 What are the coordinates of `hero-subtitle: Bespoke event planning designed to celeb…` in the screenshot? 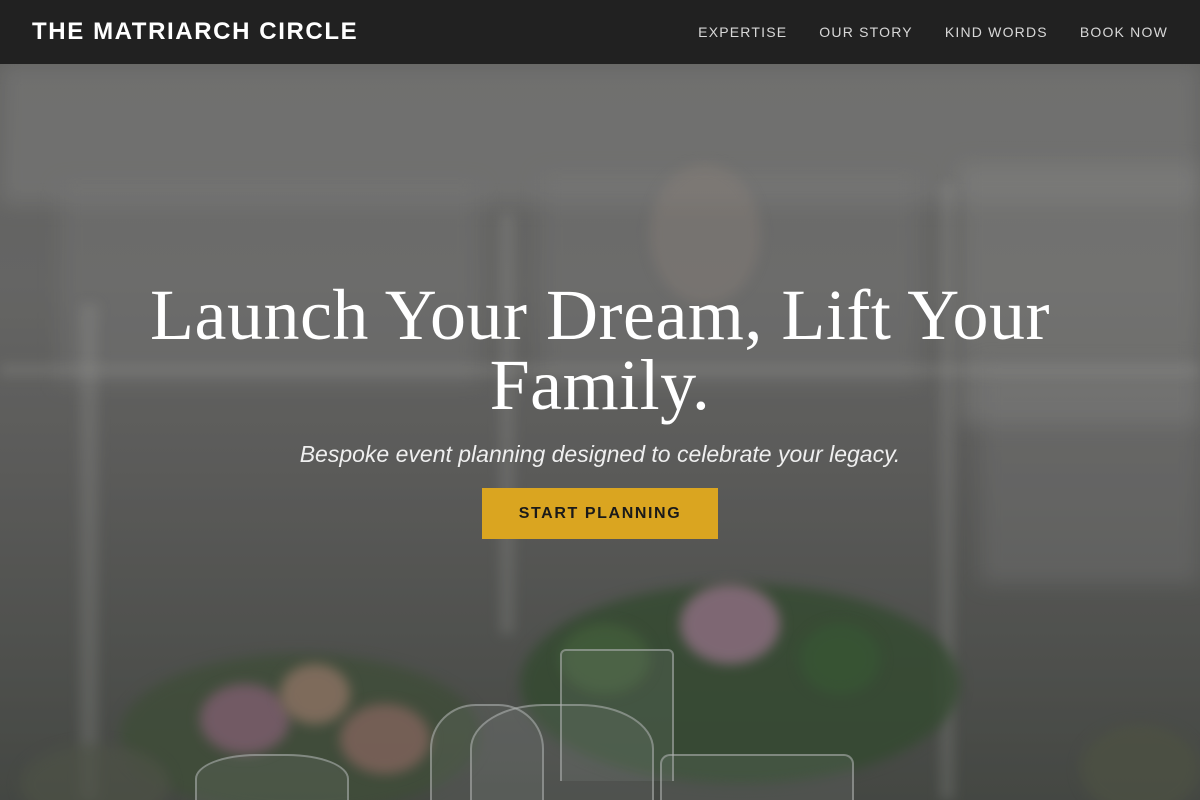 It's located at (600, 454).